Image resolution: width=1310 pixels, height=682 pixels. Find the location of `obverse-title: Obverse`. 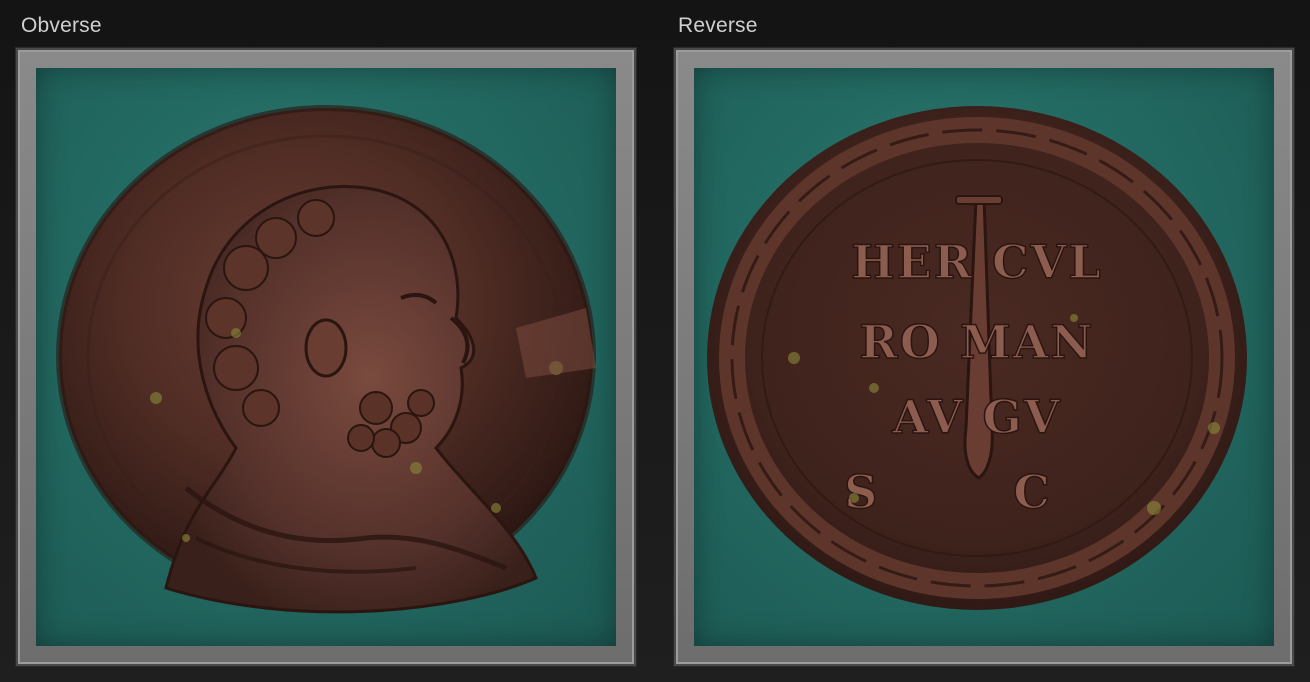

obverse-title: Obverse is located at coordinates (61, 25).